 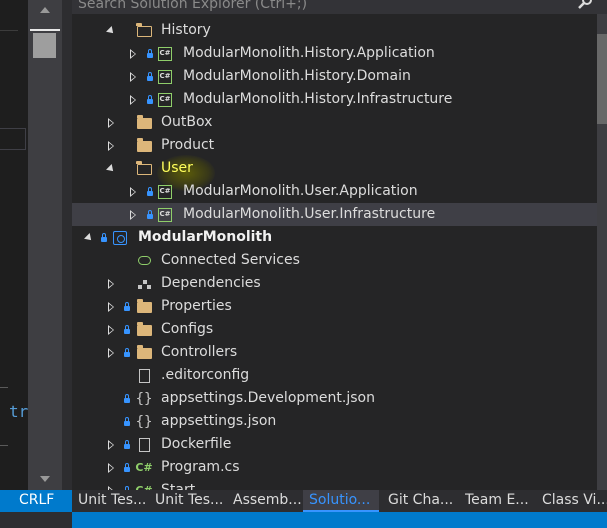 What do you see at coordinates (36, 501) in the screenshot?
I see `line-ending-indicator: CRLF` at bounding box center [36, 501].